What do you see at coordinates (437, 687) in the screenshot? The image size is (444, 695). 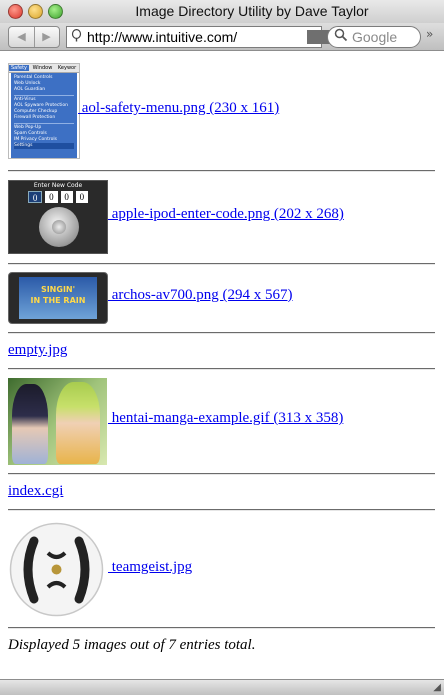 I see `resize-grip-icon: ◢` at bounding box center [437, 687].